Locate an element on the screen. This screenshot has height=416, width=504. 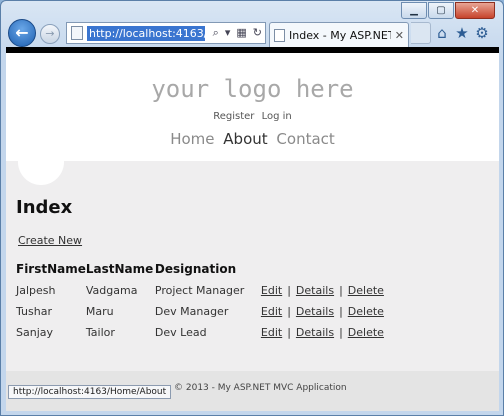
cell-designation: Project Manager is located at coordinates (199, 290).